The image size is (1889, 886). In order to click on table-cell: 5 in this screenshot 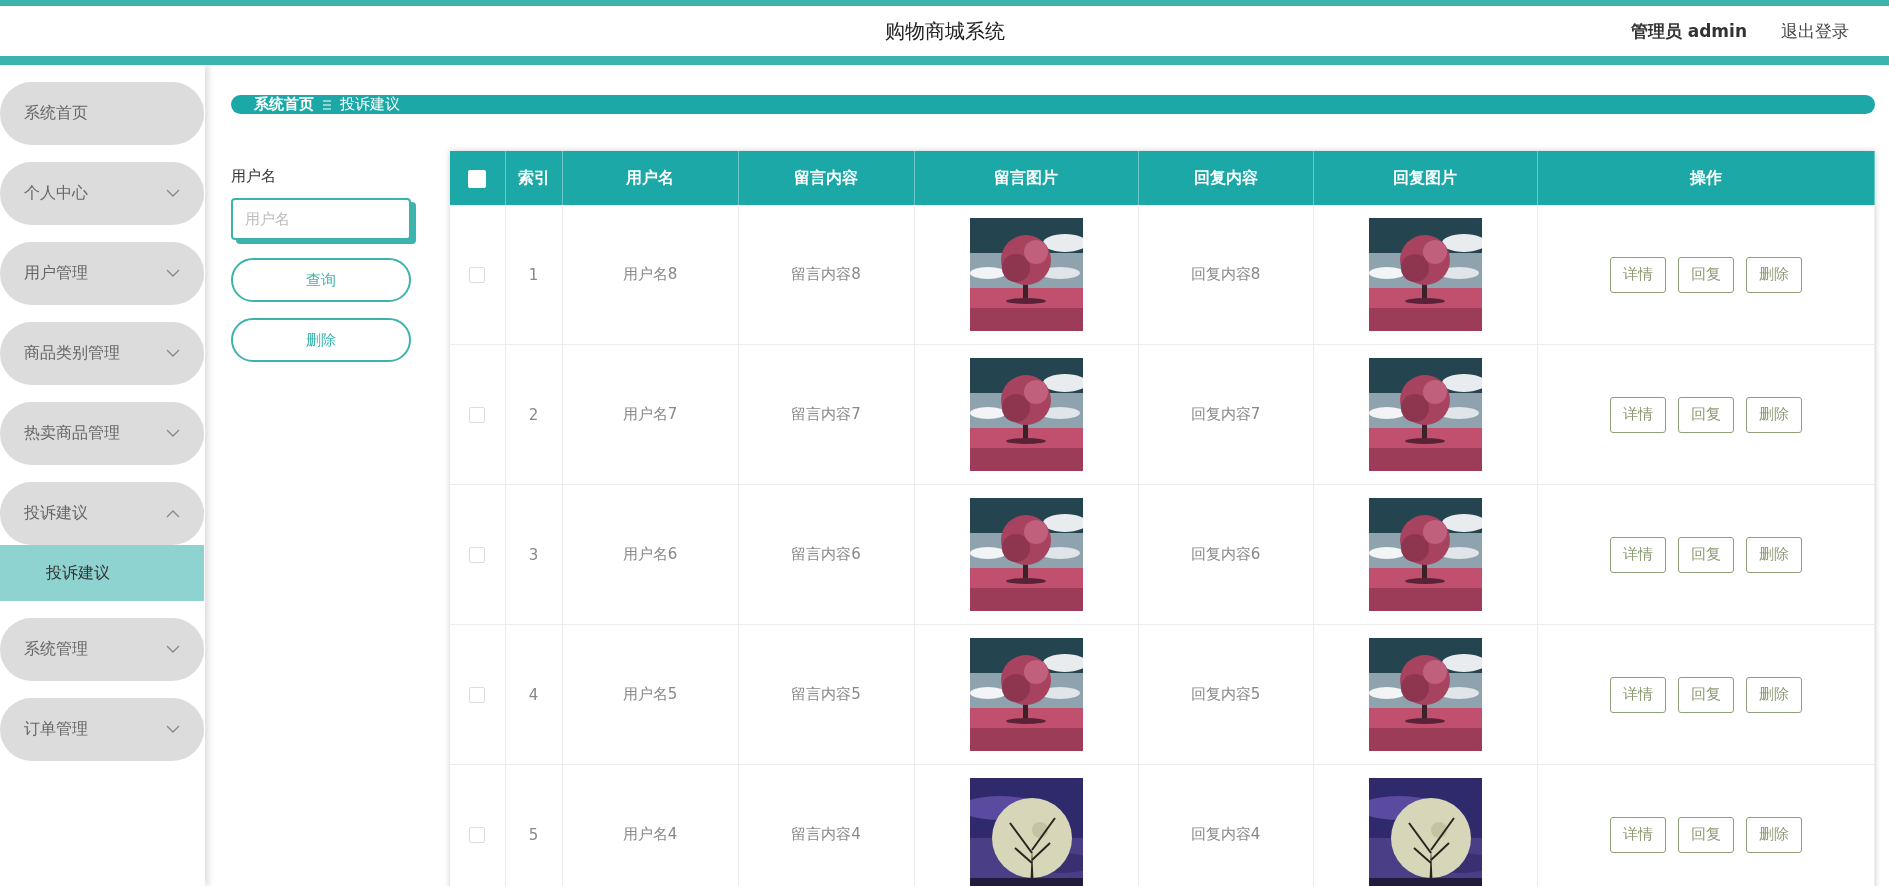, I will do `click(533, 825)`.